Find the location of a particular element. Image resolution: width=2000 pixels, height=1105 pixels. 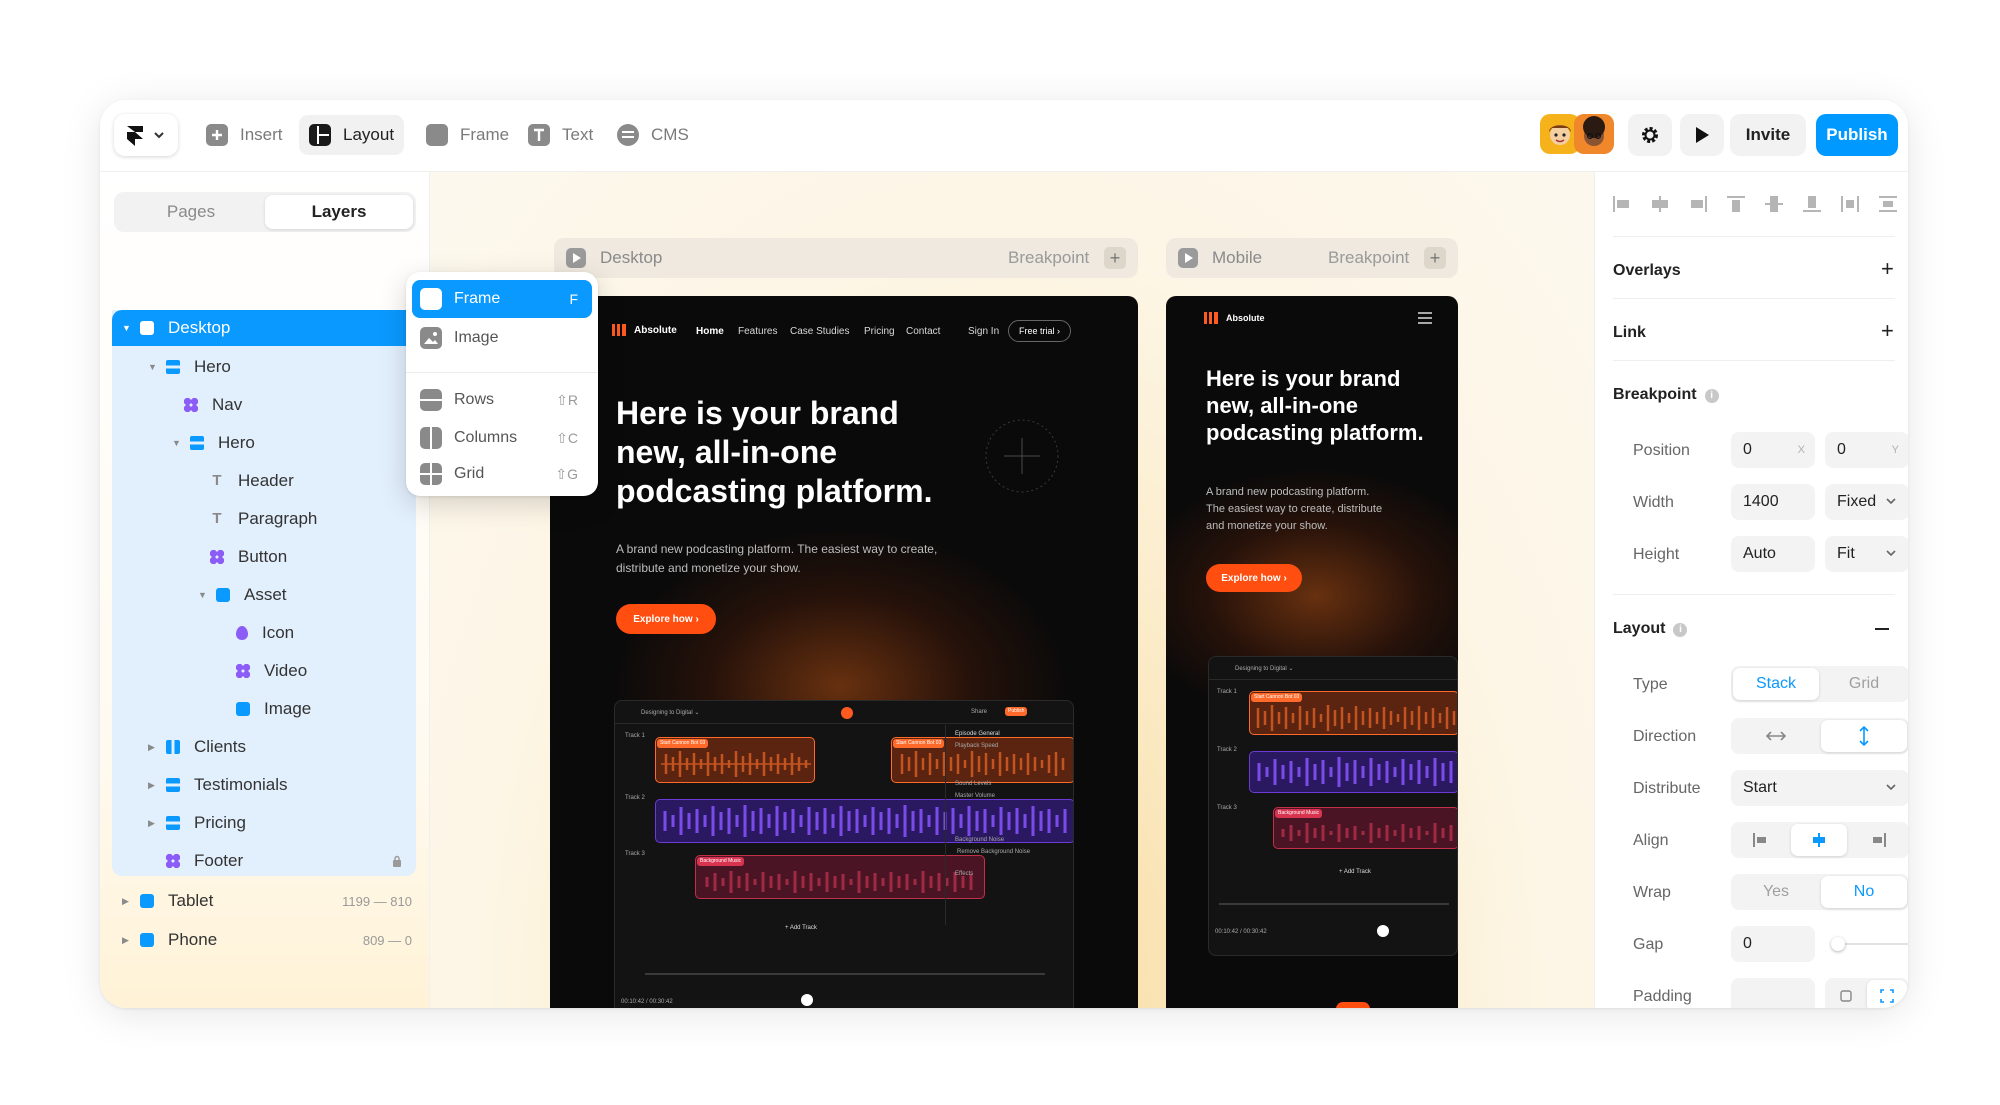

layout-button: Layout is located at coordinates (352, 135).